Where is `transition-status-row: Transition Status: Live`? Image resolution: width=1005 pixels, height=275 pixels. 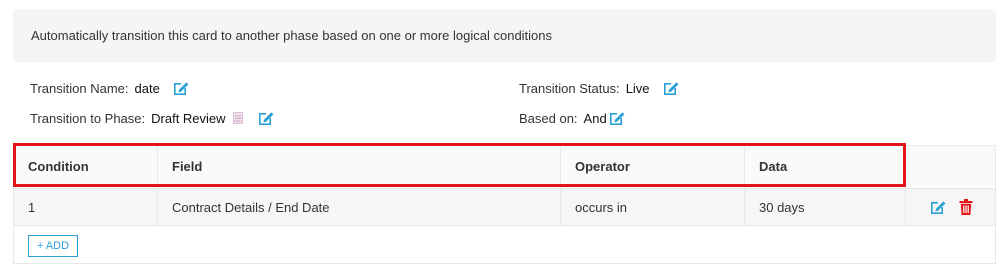
transition-status-row: Transition Status: Live is located at coordinates (599, 88).